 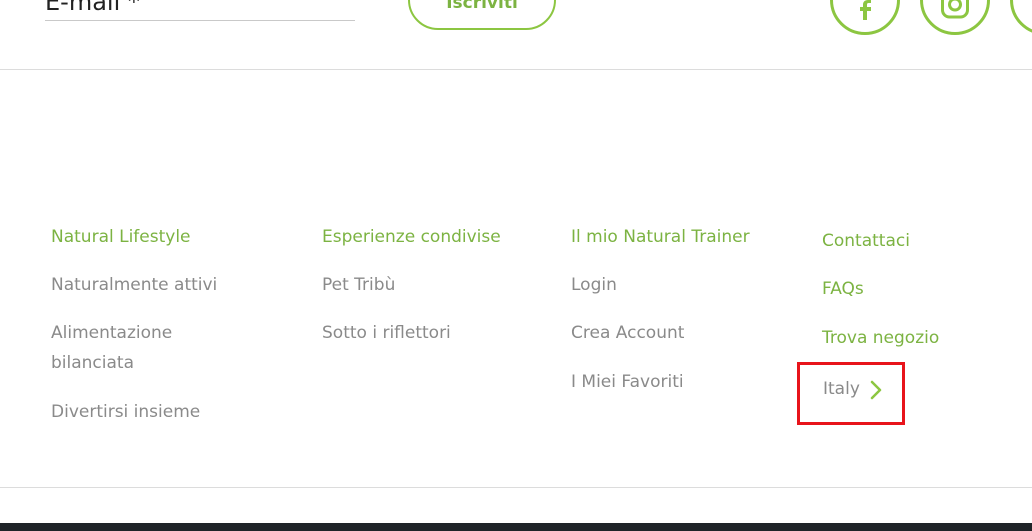 I want to click on facebook-button, so click(x=865, y=17).